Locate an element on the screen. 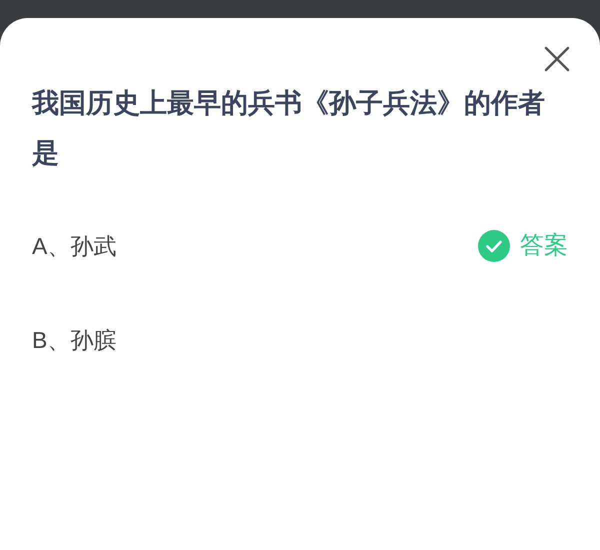 Image resolution: width=600 pixels, height=550 pixels. option-text: A、孙武 is located at coordinates (74, 246).